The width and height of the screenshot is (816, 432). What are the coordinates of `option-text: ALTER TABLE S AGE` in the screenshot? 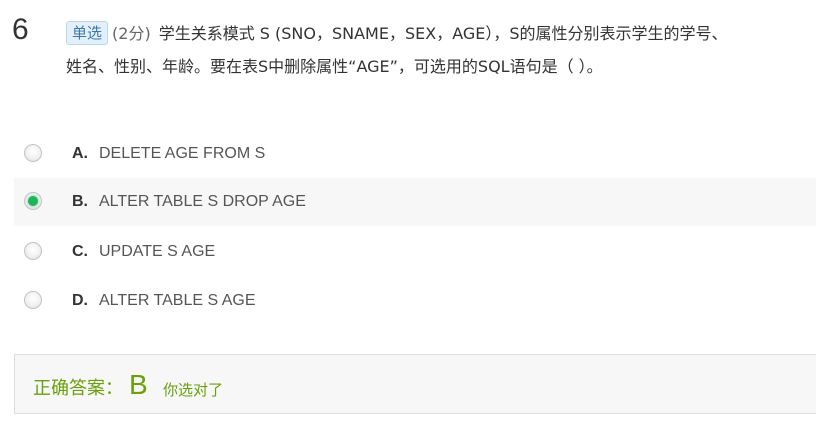 It's located at (177, 300).